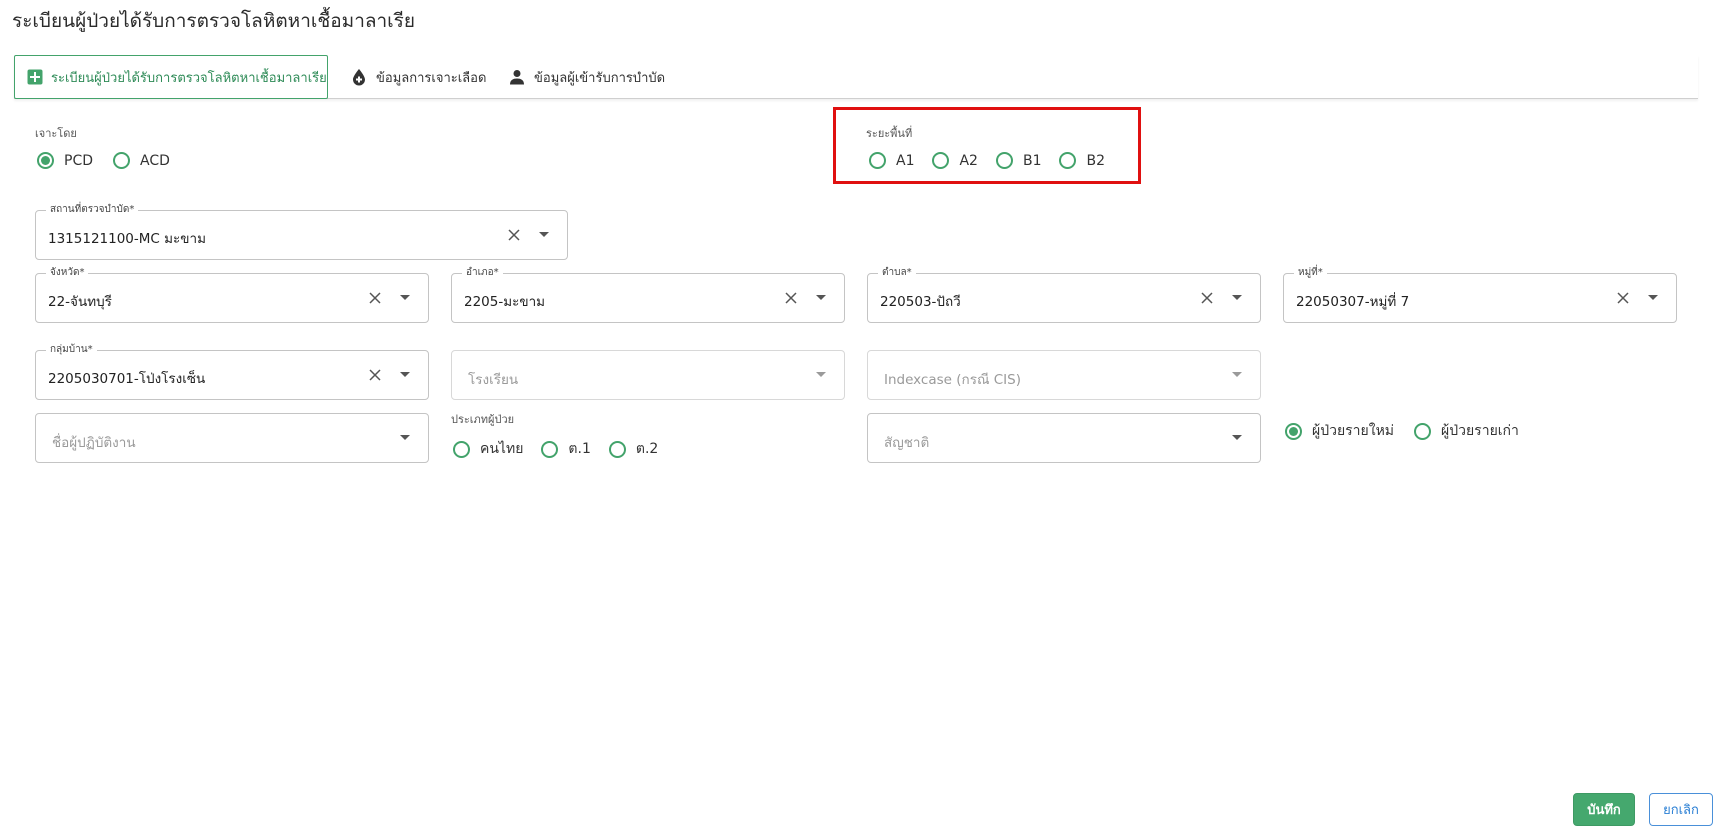  Describe the element at coordinates (633, 449) in the screenshot. I see `radio-t2: ต.2` at that location.